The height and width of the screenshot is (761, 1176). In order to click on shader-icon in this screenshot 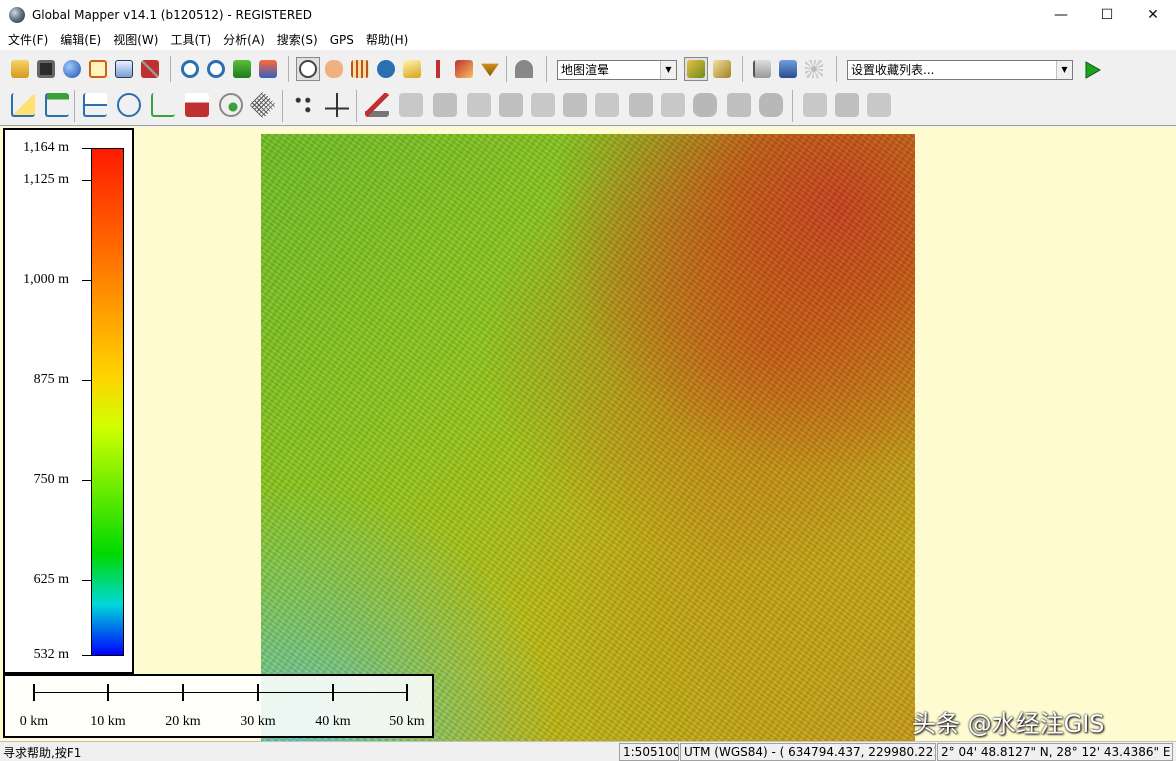, I will do `click(696, 69)`.